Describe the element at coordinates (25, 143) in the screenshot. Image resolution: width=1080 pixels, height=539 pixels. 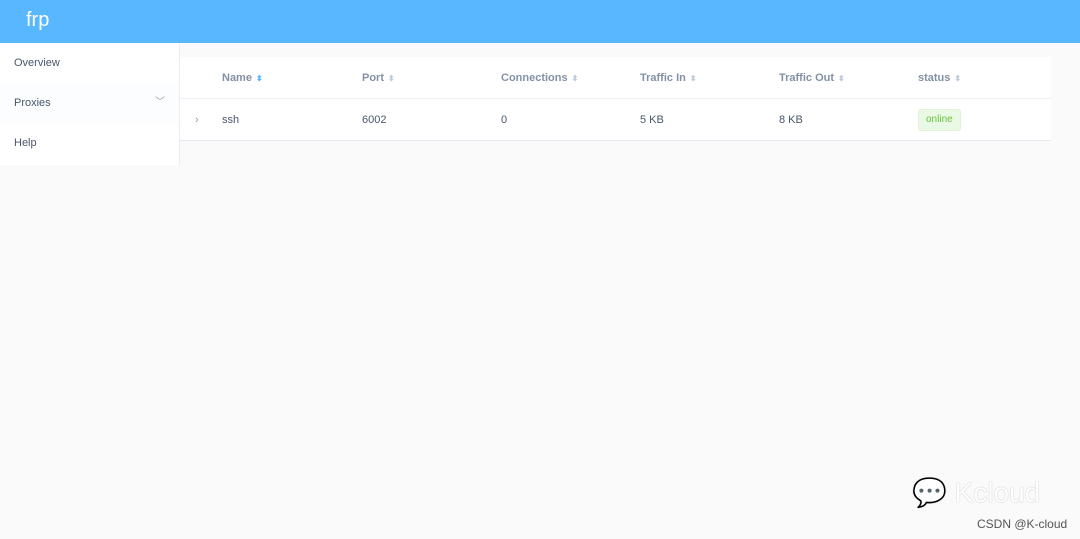
I see `label: Help` at that location.